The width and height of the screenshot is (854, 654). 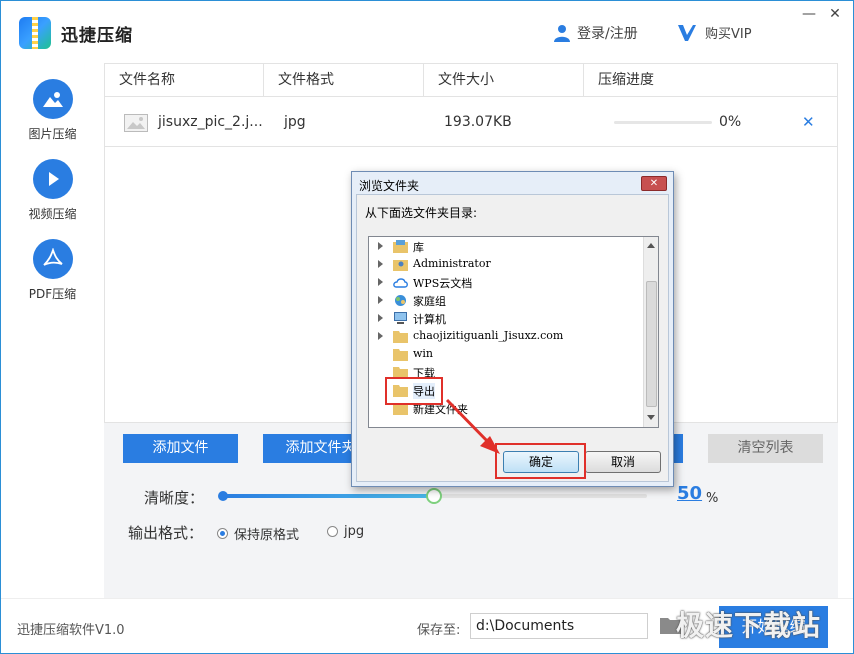 I want to click on tree-item-label: chaojizitiguanli_Jisuxz.com, so click(x=488, y=335).